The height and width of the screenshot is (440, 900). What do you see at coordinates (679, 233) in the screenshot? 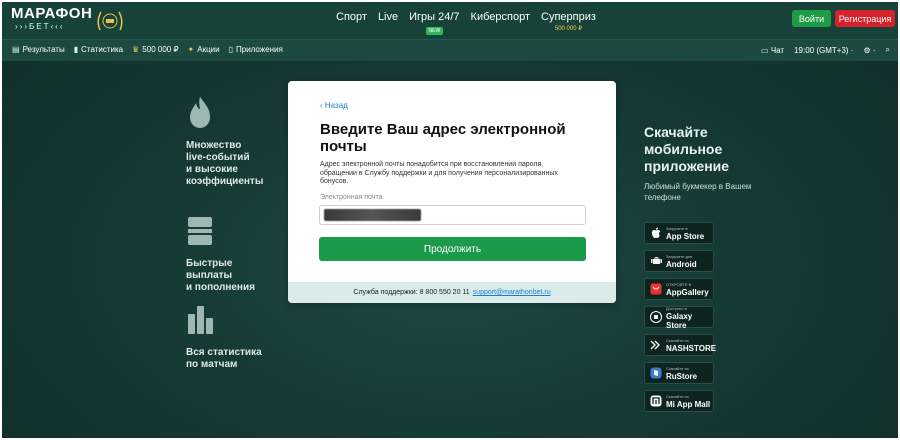
I see `appstore-button: Загрузите в App Store` at bounding box center [679, 233].